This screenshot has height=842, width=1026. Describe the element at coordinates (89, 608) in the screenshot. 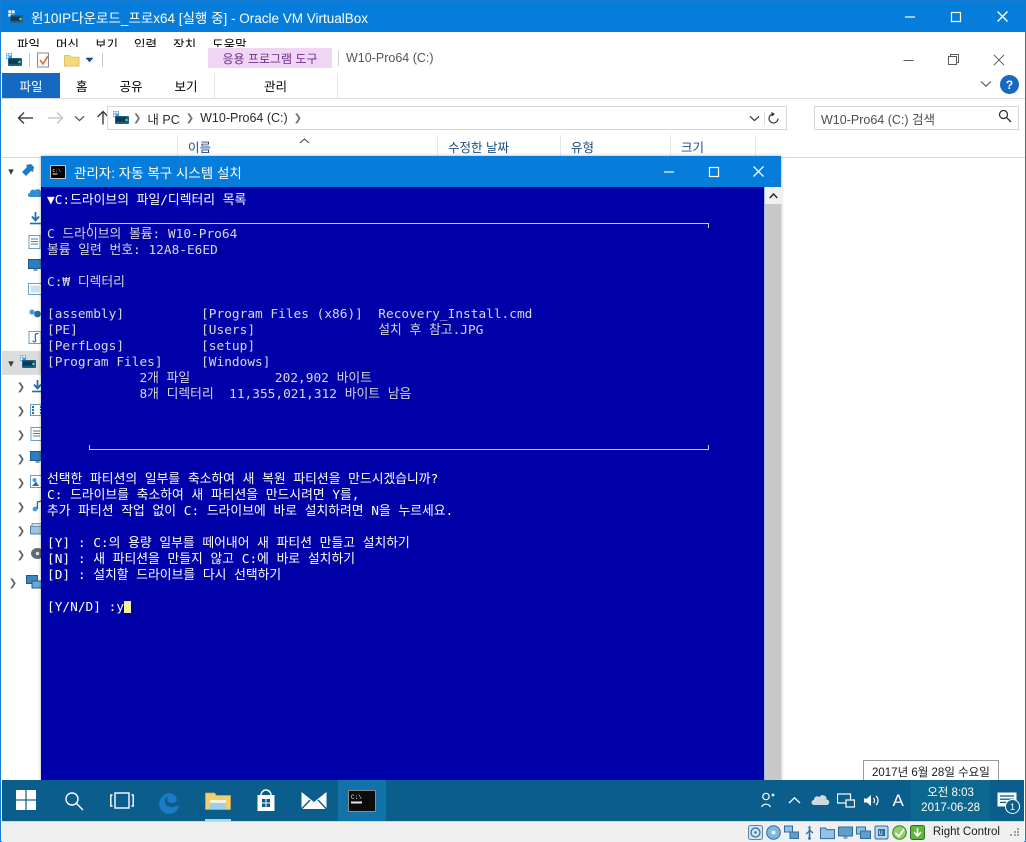

I see `console-input-line: [Y/N/D] :y` at that location.